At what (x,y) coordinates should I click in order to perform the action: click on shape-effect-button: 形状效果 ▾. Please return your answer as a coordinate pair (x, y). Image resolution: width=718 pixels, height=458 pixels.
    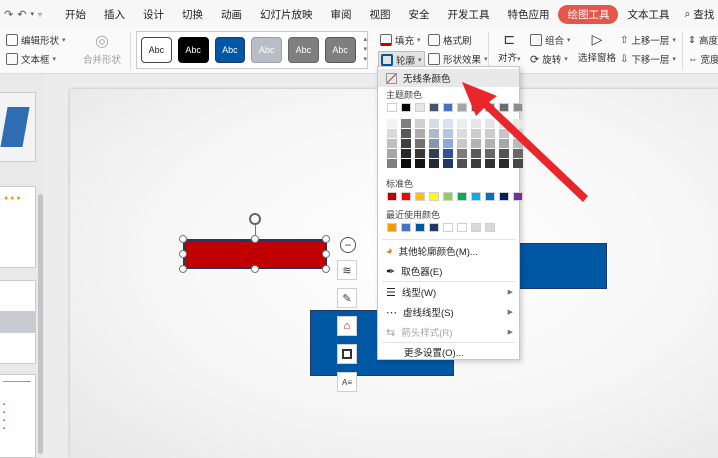
    Looking at the image, I should click on (458, 59).